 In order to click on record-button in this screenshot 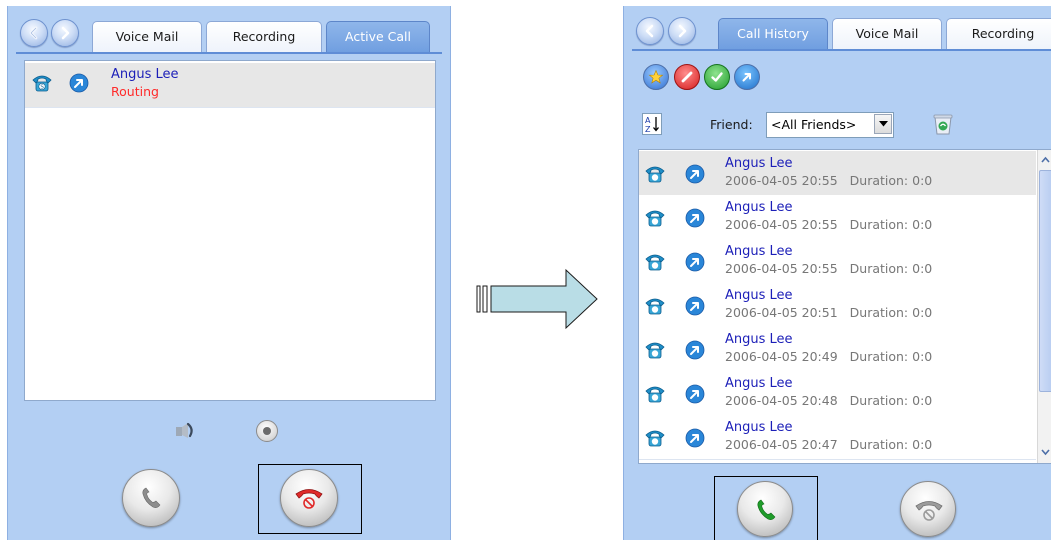, I will do `click(267, 431)`.